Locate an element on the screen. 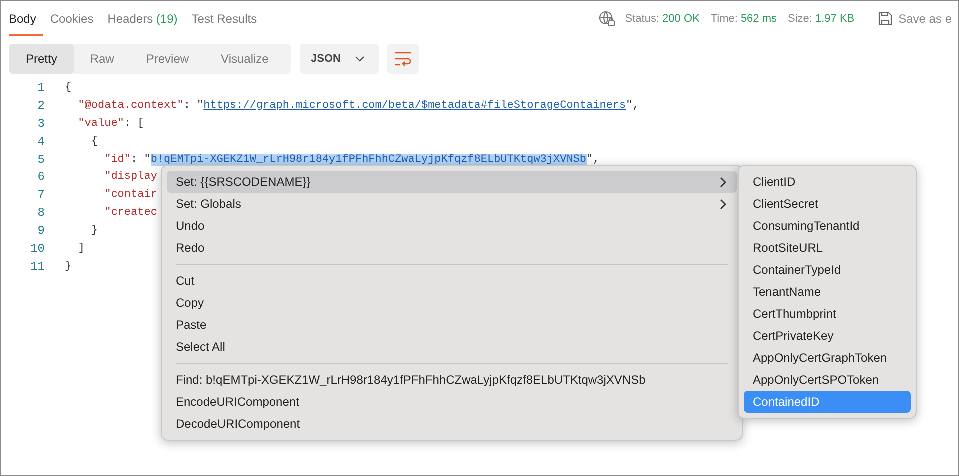 This screenshot has height=476, width=959. status-label: Status: is located at coordinates (642, 18).